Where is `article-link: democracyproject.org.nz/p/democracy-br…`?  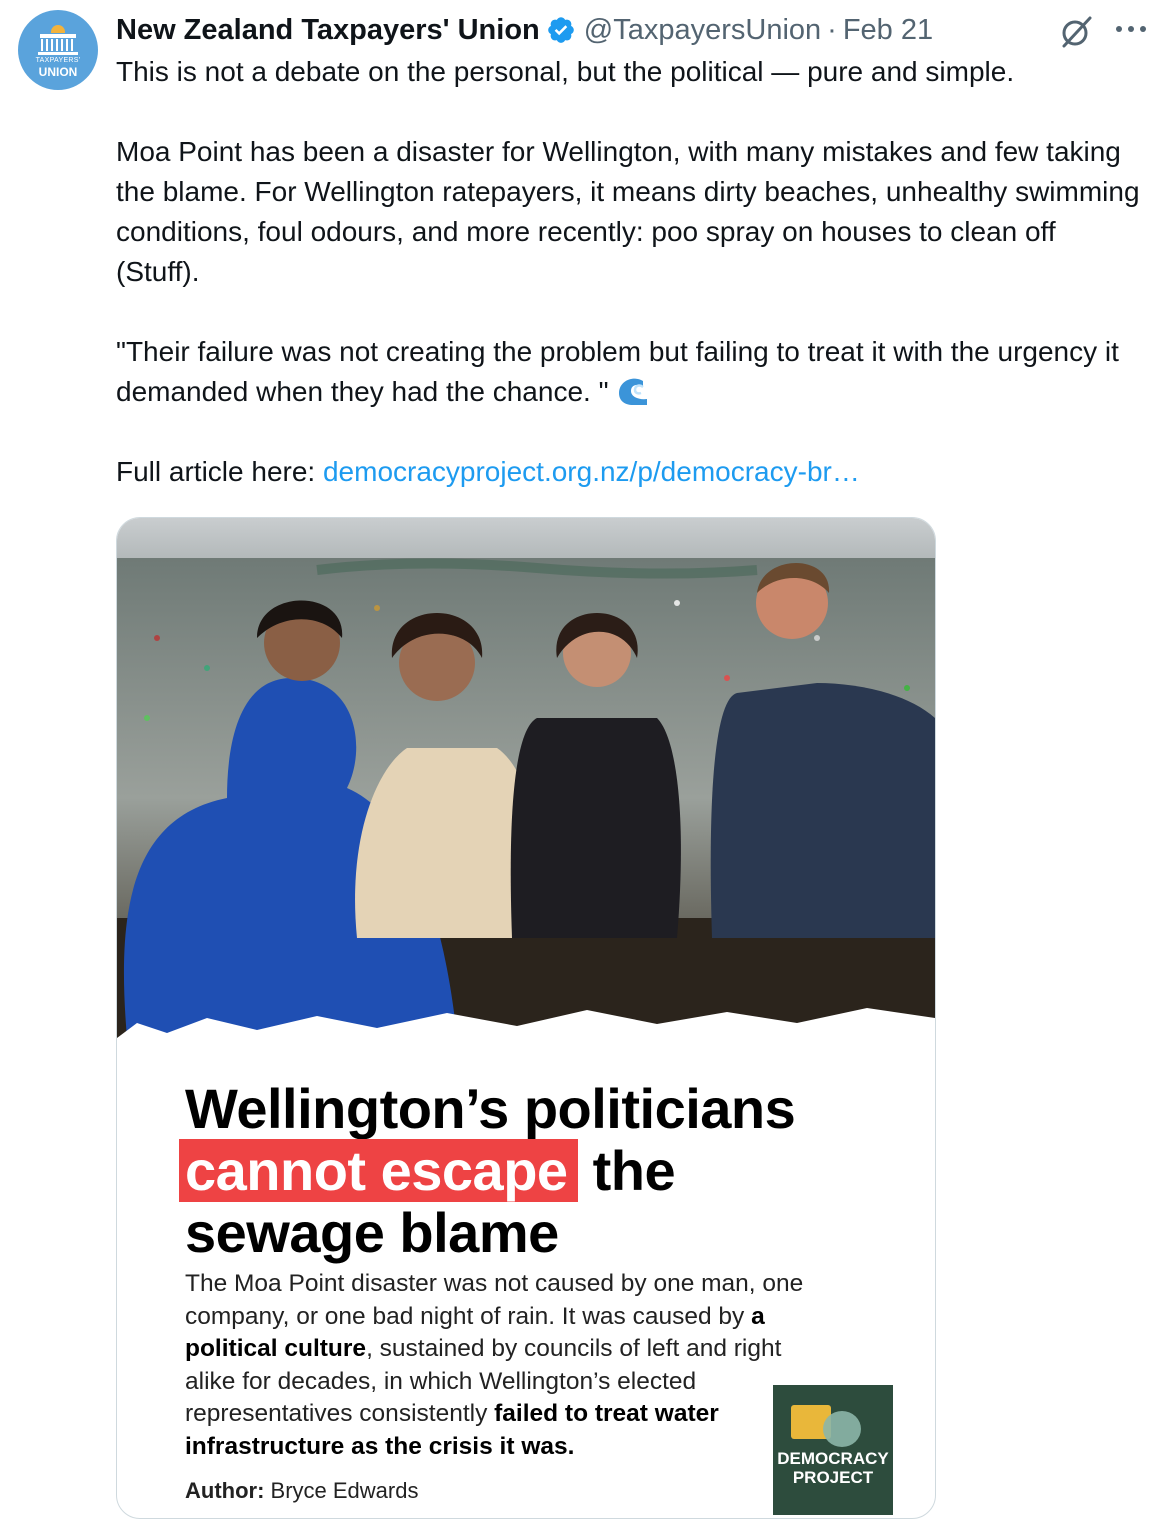
article-link: democracyproject.org.nz/p/democracy-br… is located at coordinates (591, 471).